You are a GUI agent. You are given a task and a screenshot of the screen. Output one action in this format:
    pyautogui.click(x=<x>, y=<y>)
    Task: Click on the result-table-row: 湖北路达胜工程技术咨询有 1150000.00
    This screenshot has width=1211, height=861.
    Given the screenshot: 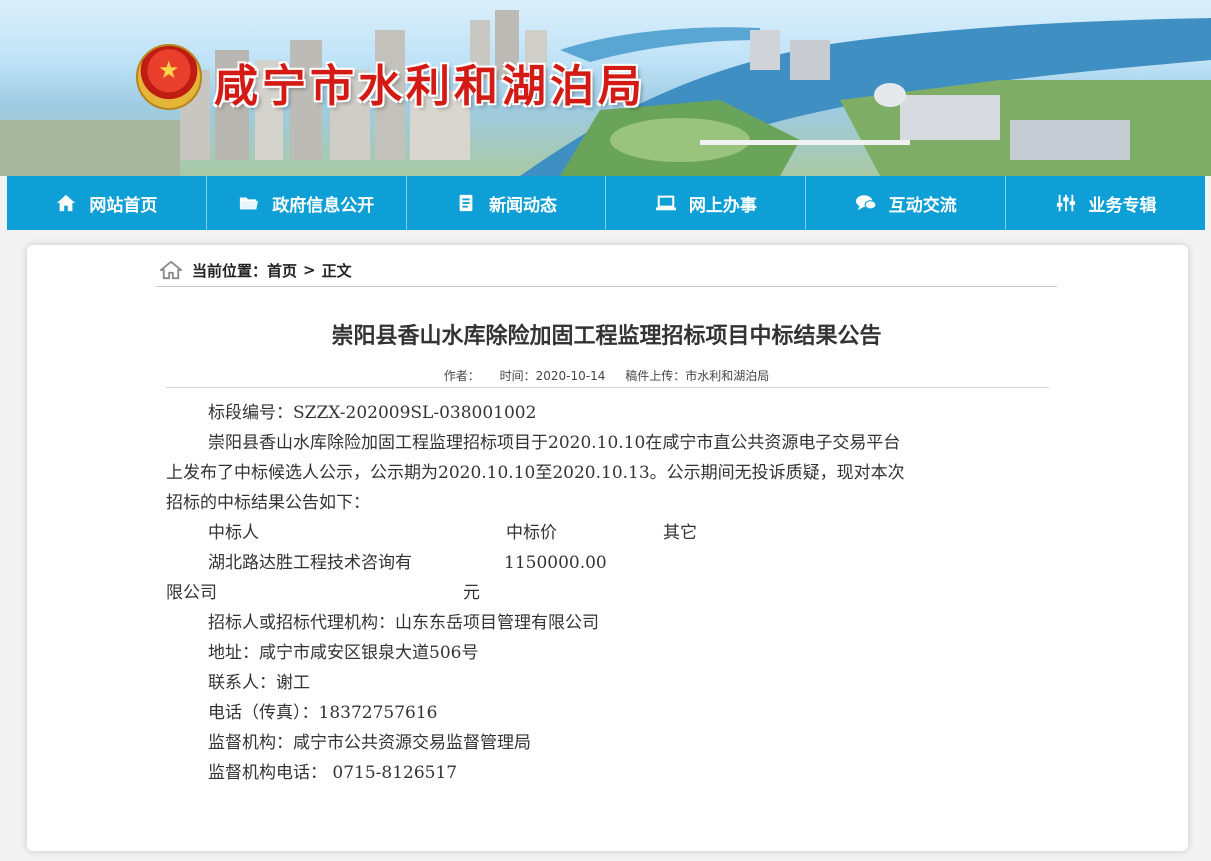 What is the action you would take?
    pyautogui.click(x=608, y=563)
    